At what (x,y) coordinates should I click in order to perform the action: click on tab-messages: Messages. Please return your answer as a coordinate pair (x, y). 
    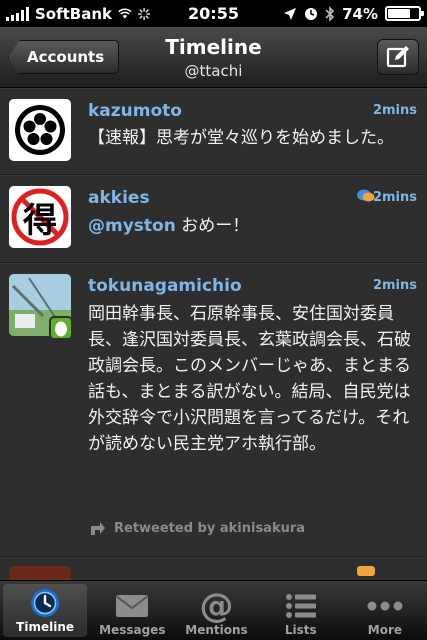
    Looking at the image, I should click on (132, 610).